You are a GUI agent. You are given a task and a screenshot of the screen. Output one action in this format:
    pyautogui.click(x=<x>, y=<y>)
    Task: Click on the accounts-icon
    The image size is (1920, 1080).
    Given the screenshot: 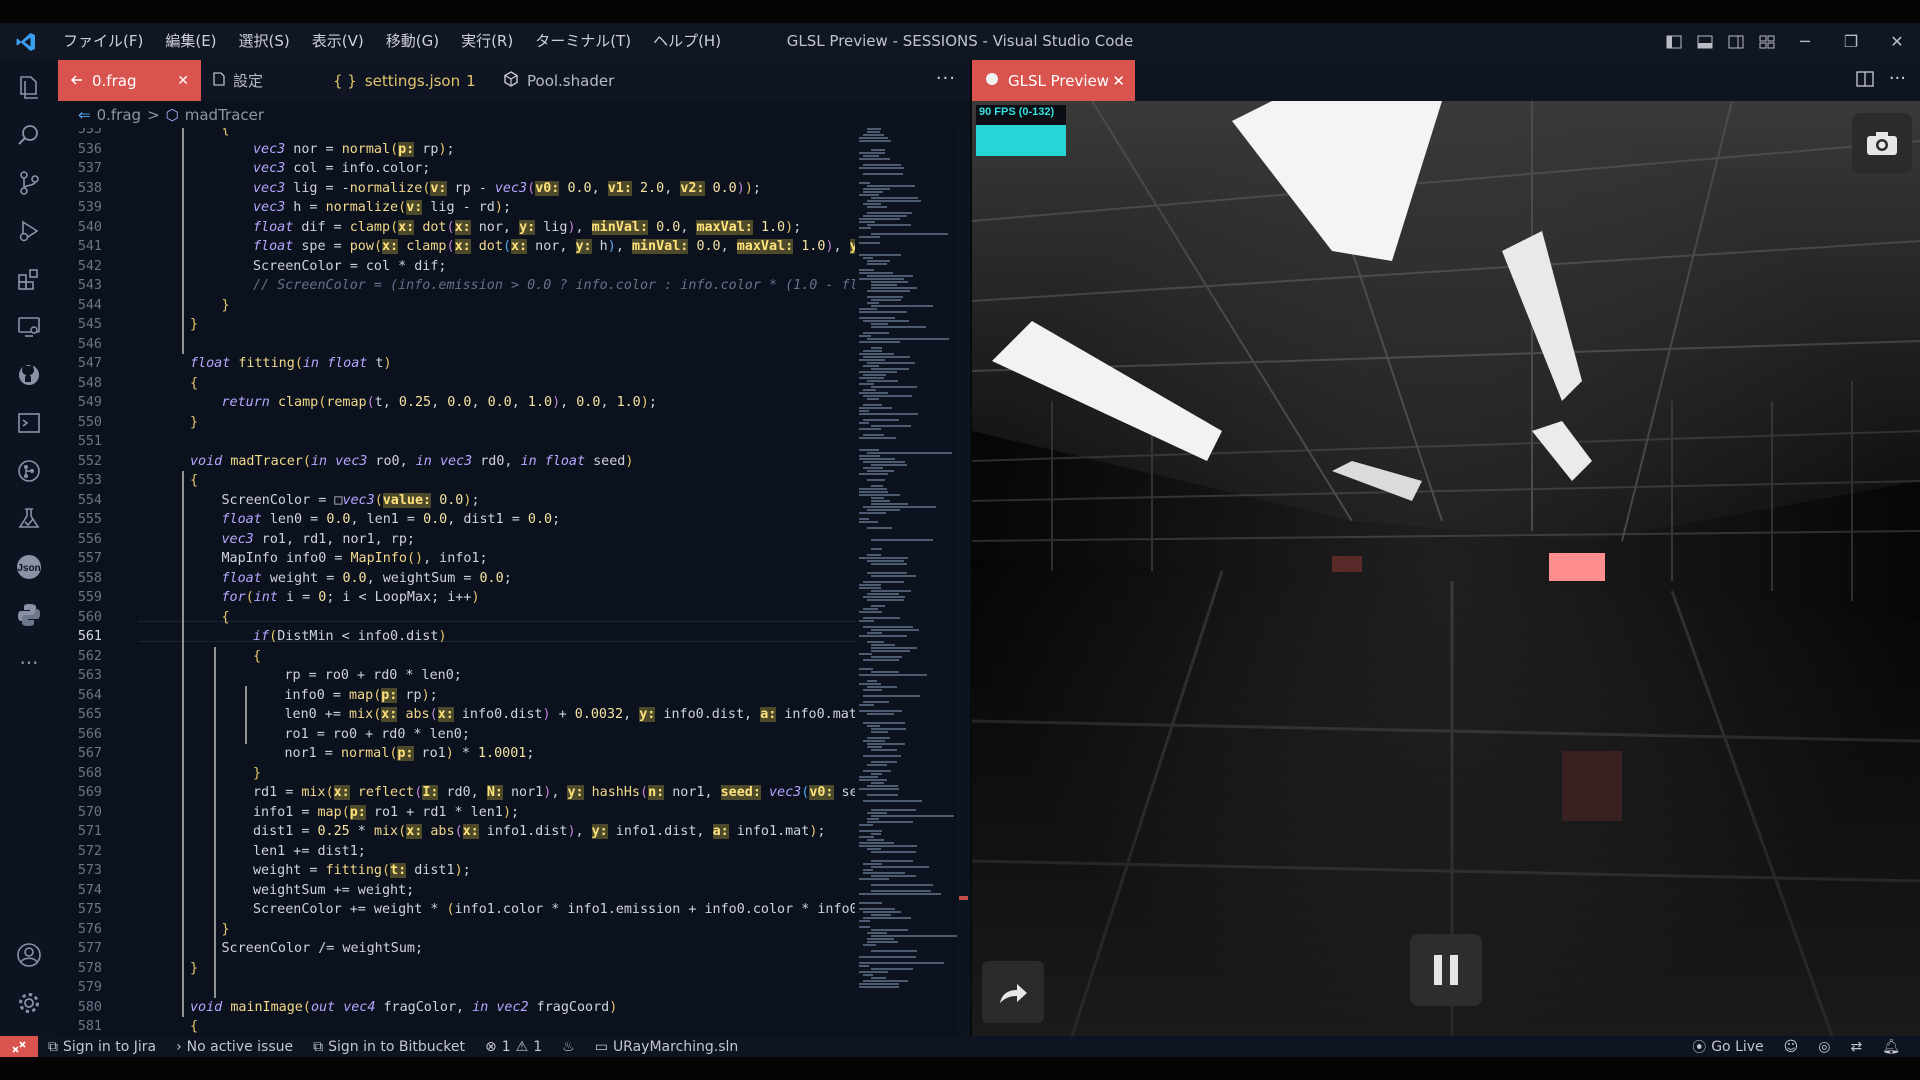 What is the action you would take?
    pyautogui.click(x=29, y=955)
    